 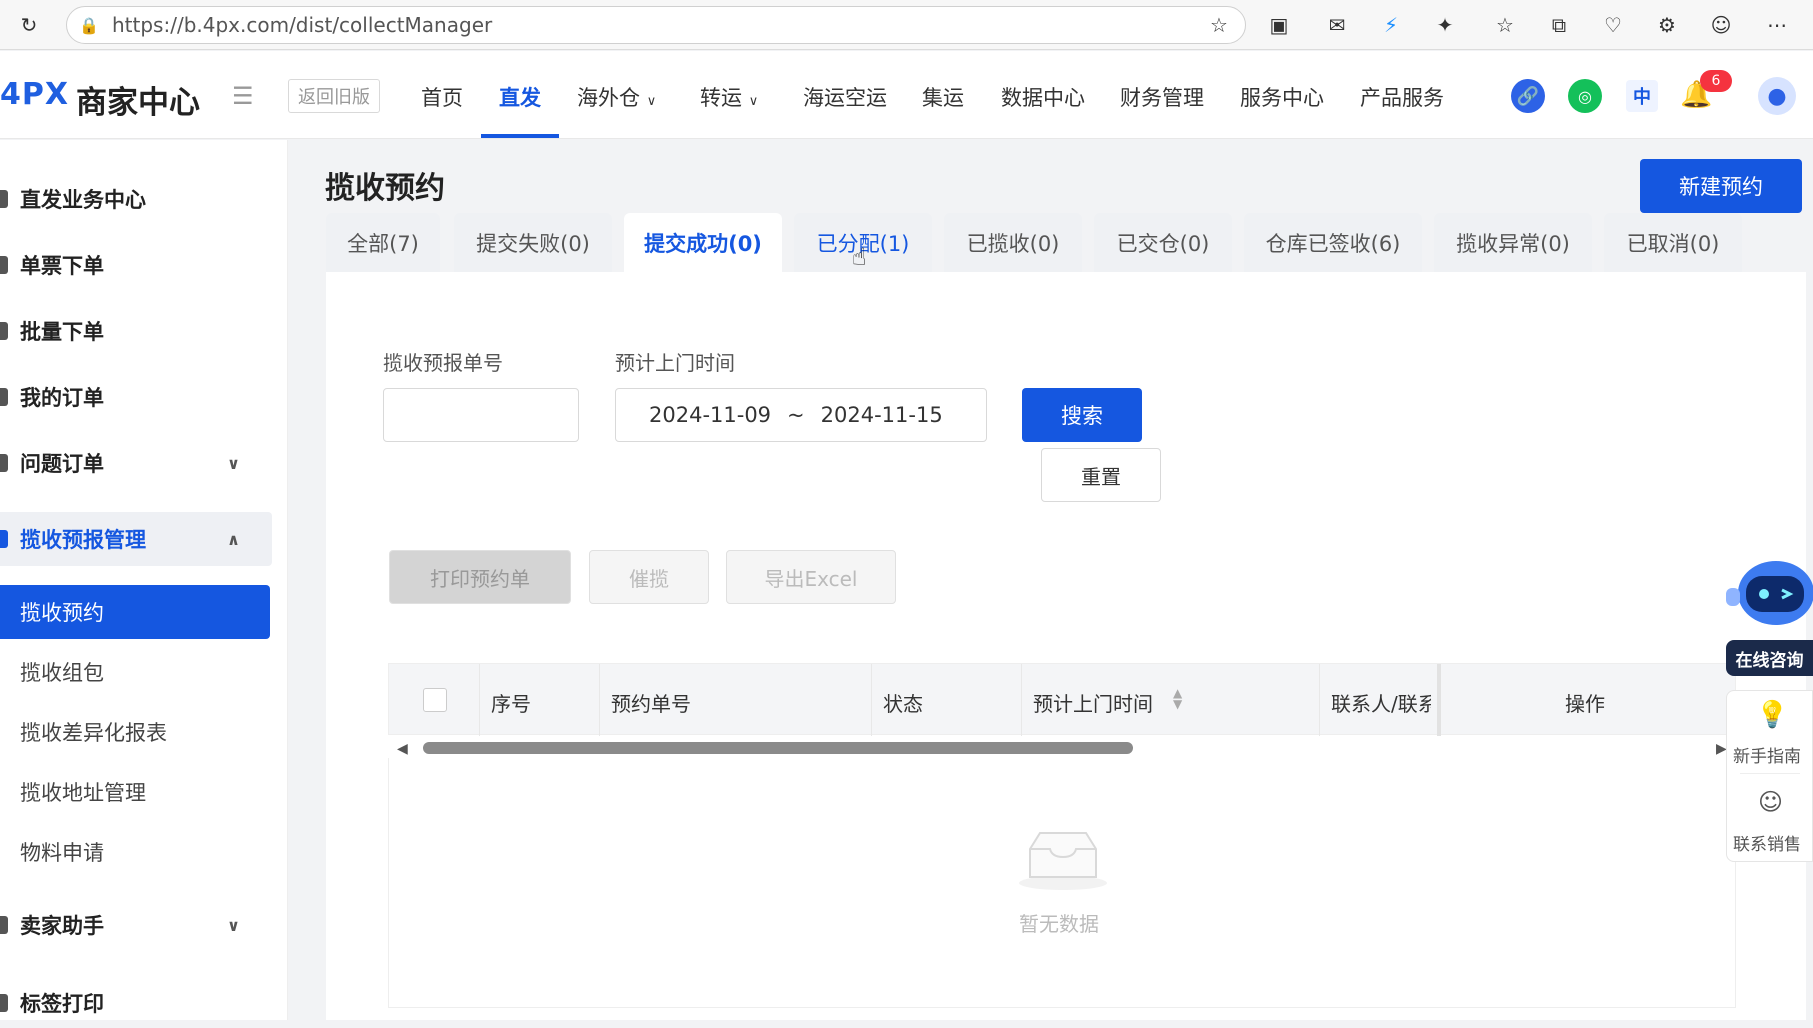 What do you see at coordinates (753, 101) in the screenshot?
I see `chevron-down-icon: ∨` at bounding box center [753, 101].